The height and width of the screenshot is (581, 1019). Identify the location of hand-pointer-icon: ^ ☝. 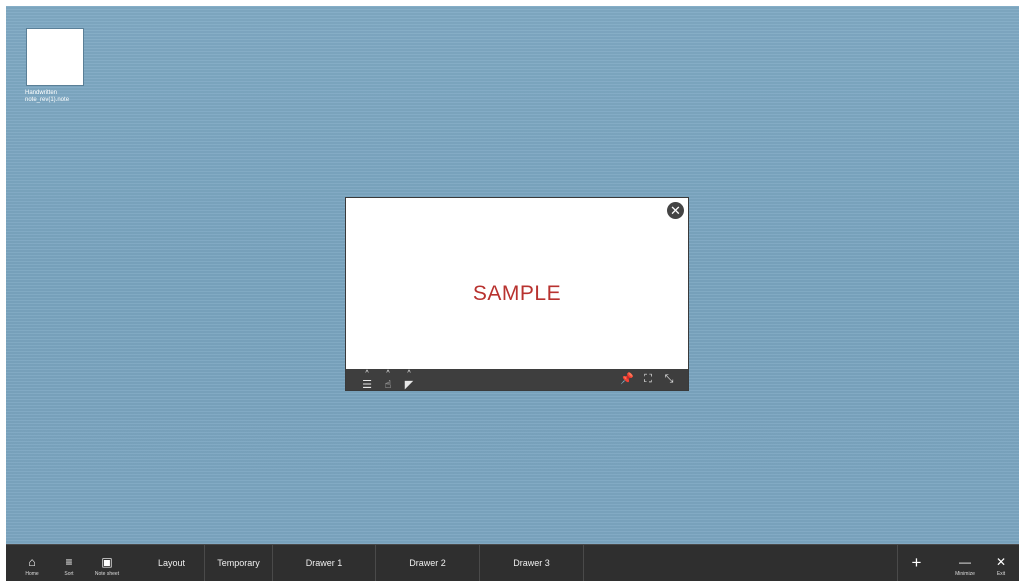
(388, 380).